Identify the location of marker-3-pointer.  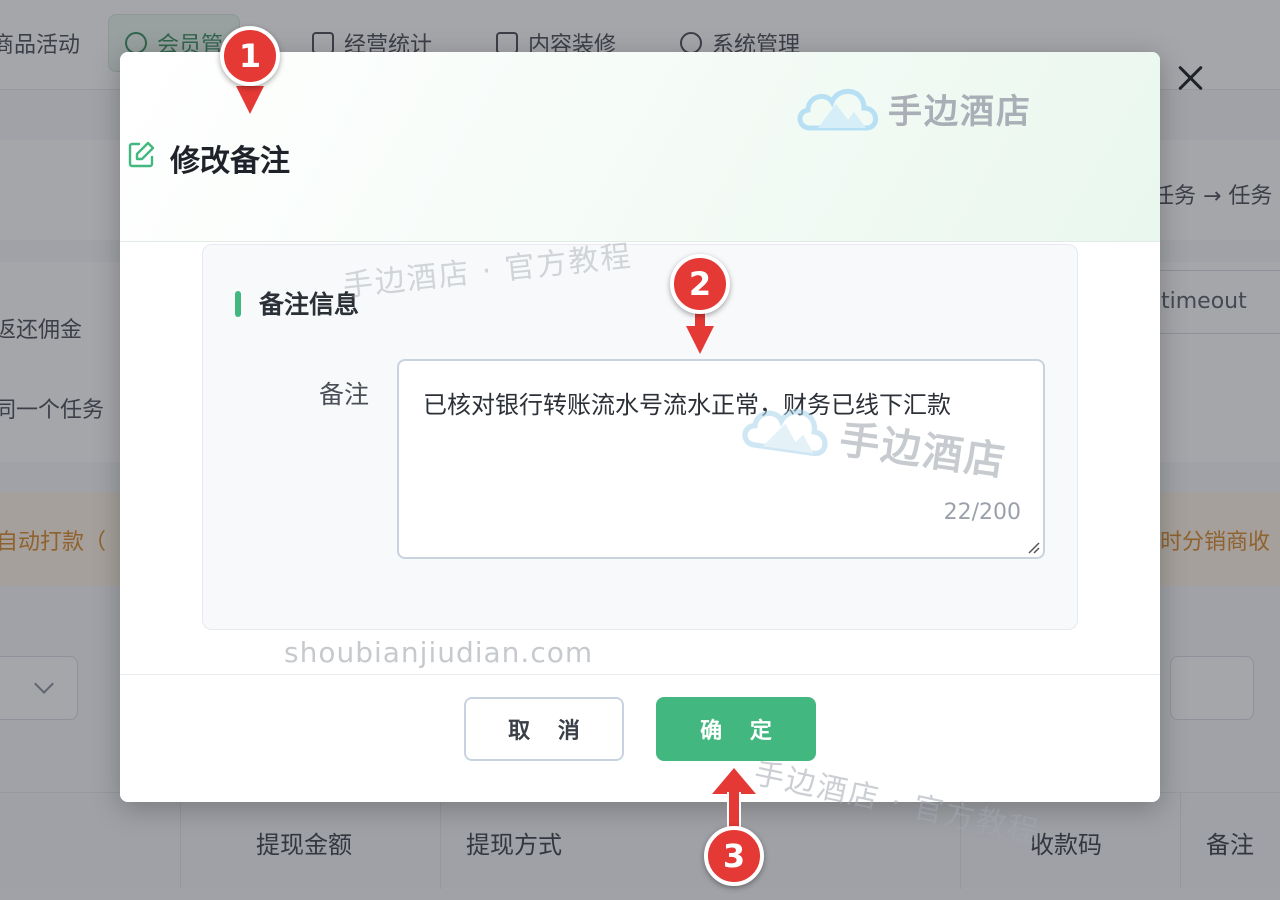
(734, 781).